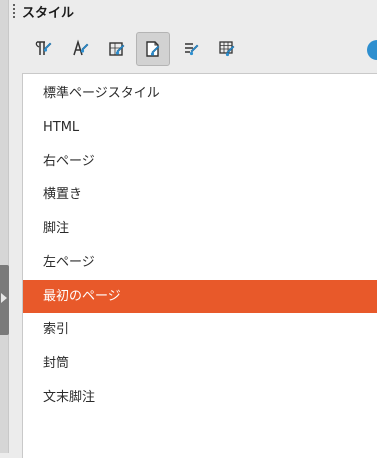 The image size is (377, 458). I want to click on panel-title: スタイル, so click(48, 13).